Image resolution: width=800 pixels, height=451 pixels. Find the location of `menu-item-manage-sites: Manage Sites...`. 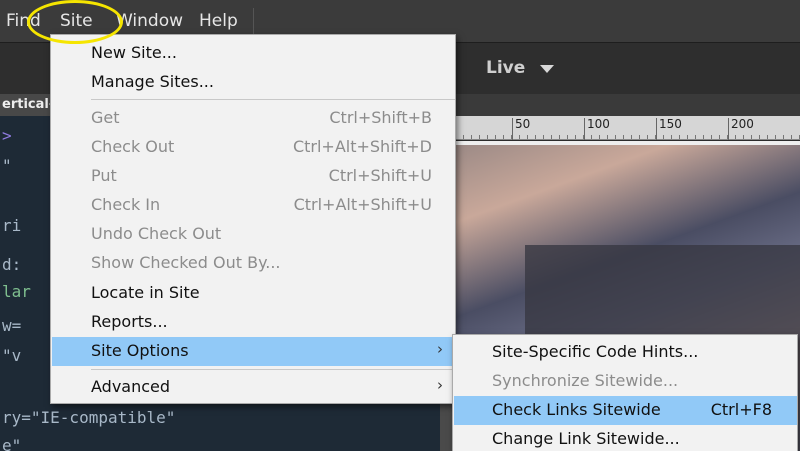

menu-item-manage-sites: Manage Sites... is located at coordinates (253, 82).